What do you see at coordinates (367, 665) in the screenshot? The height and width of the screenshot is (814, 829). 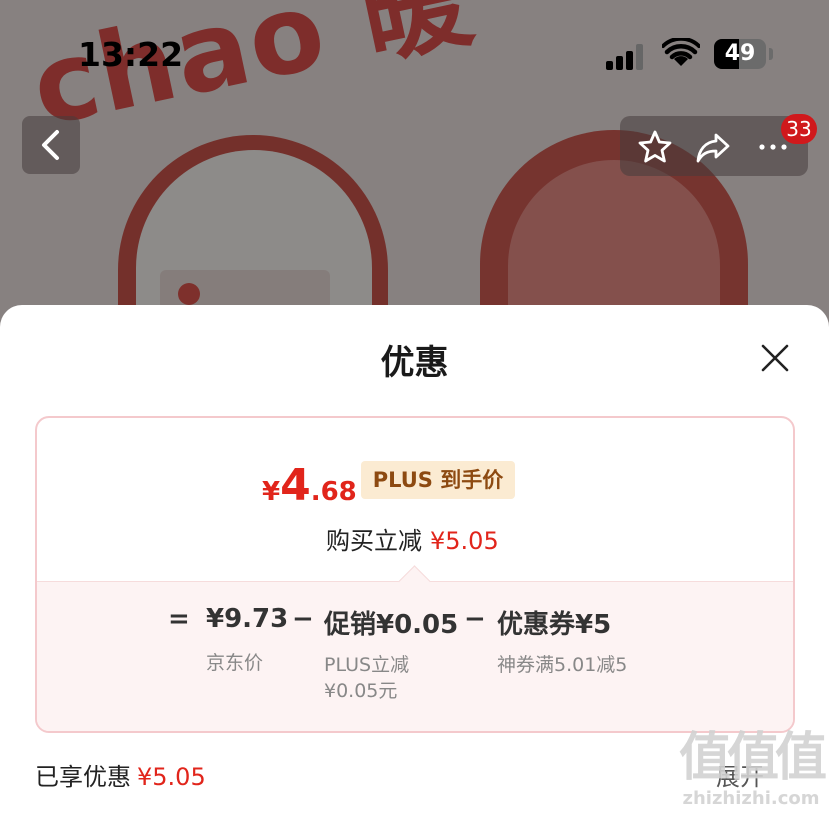 I see `plus-reduce-label: PLUS立减` at bounding box center [367, 665].